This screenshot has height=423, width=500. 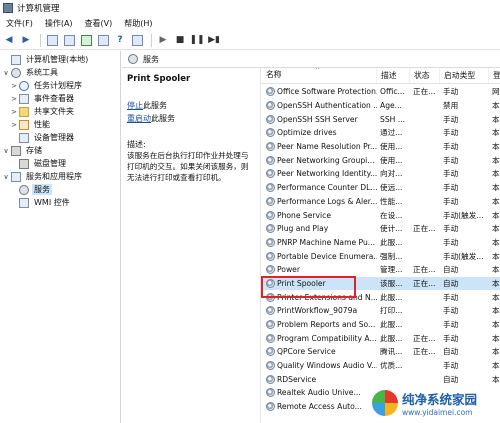 What do you see at coordinates (319, 283) in the screenshot?
I see `service-name-cell: Print Spooler` at bounding box center [319, 283].